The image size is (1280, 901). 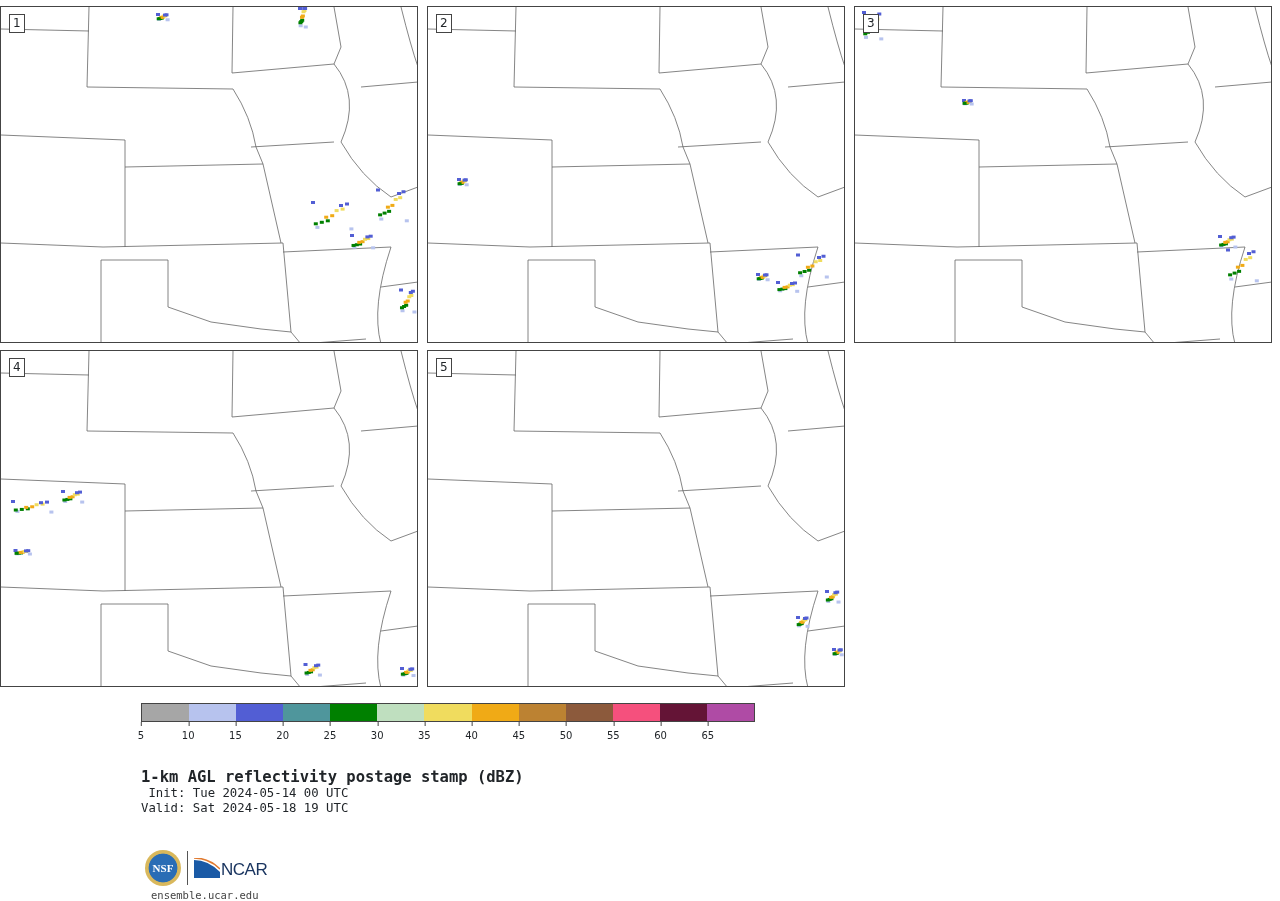 What do you see at coordinates (519, 732) in the screenshot?
I see `tick-label: 45` at bounding box center [519, 732].